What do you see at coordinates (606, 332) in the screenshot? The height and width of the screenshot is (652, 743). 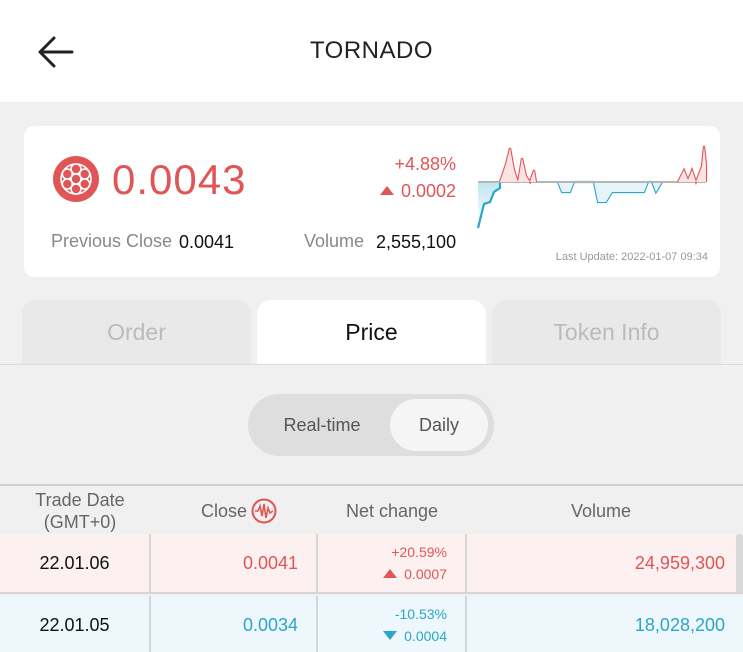 I see `tab-token-info: Token Info` at bounding box center [606, 332].